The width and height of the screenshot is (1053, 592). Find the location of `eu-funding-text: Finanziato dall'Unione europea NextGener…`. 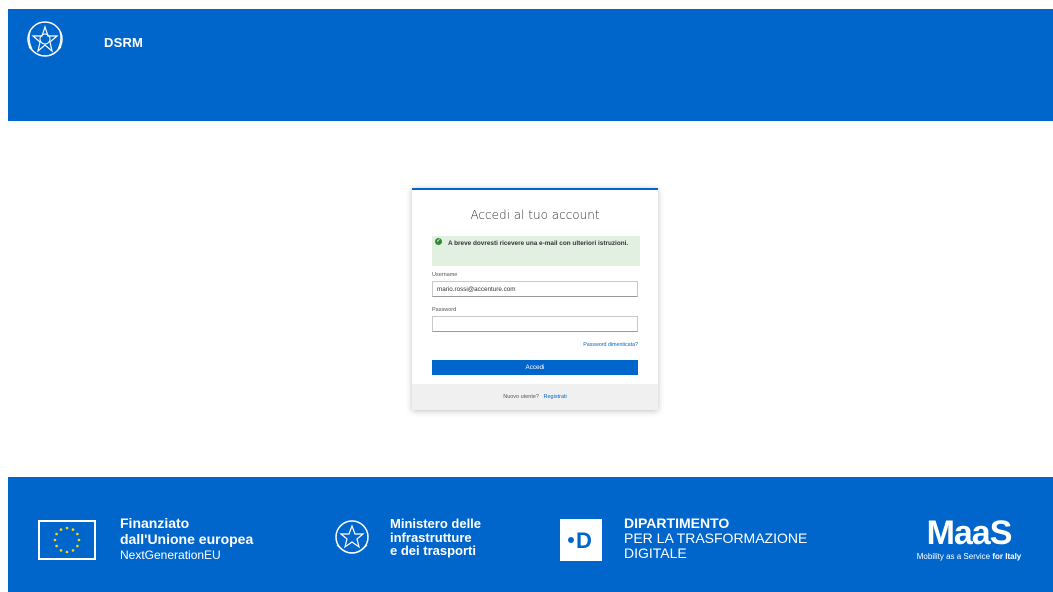

eu-funding-text: Finanziato dall'Unione europea NextGener… is located at coordinates (186, 539).